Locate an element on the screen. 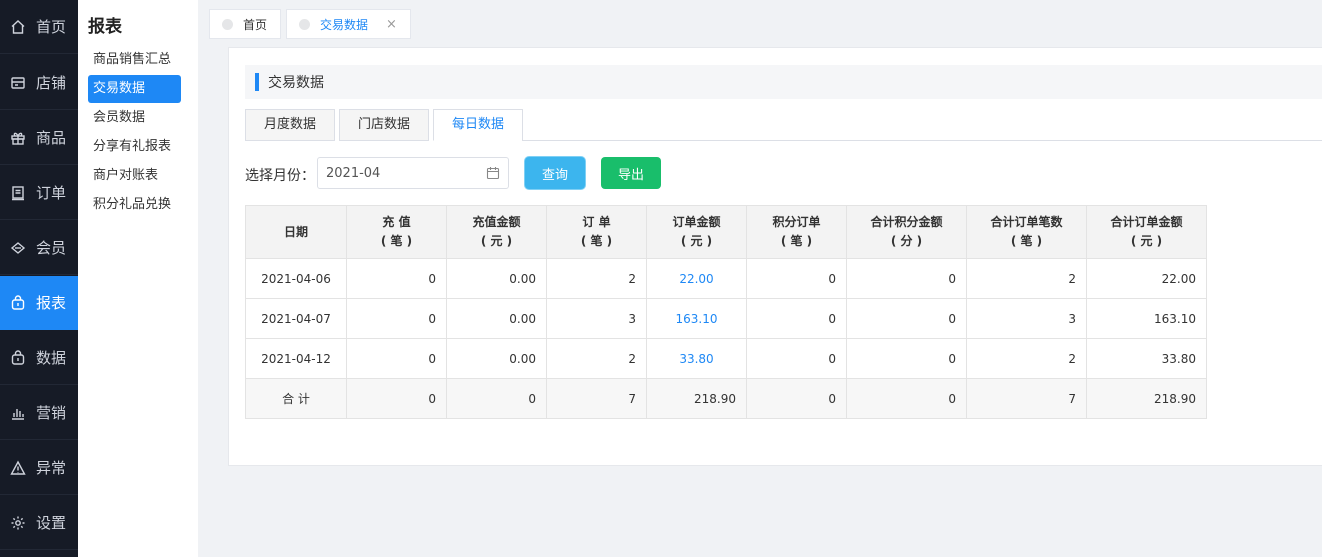 The image size is (1322, 557). nav-item-store: 店铺 is located at coordinates (39, 83).